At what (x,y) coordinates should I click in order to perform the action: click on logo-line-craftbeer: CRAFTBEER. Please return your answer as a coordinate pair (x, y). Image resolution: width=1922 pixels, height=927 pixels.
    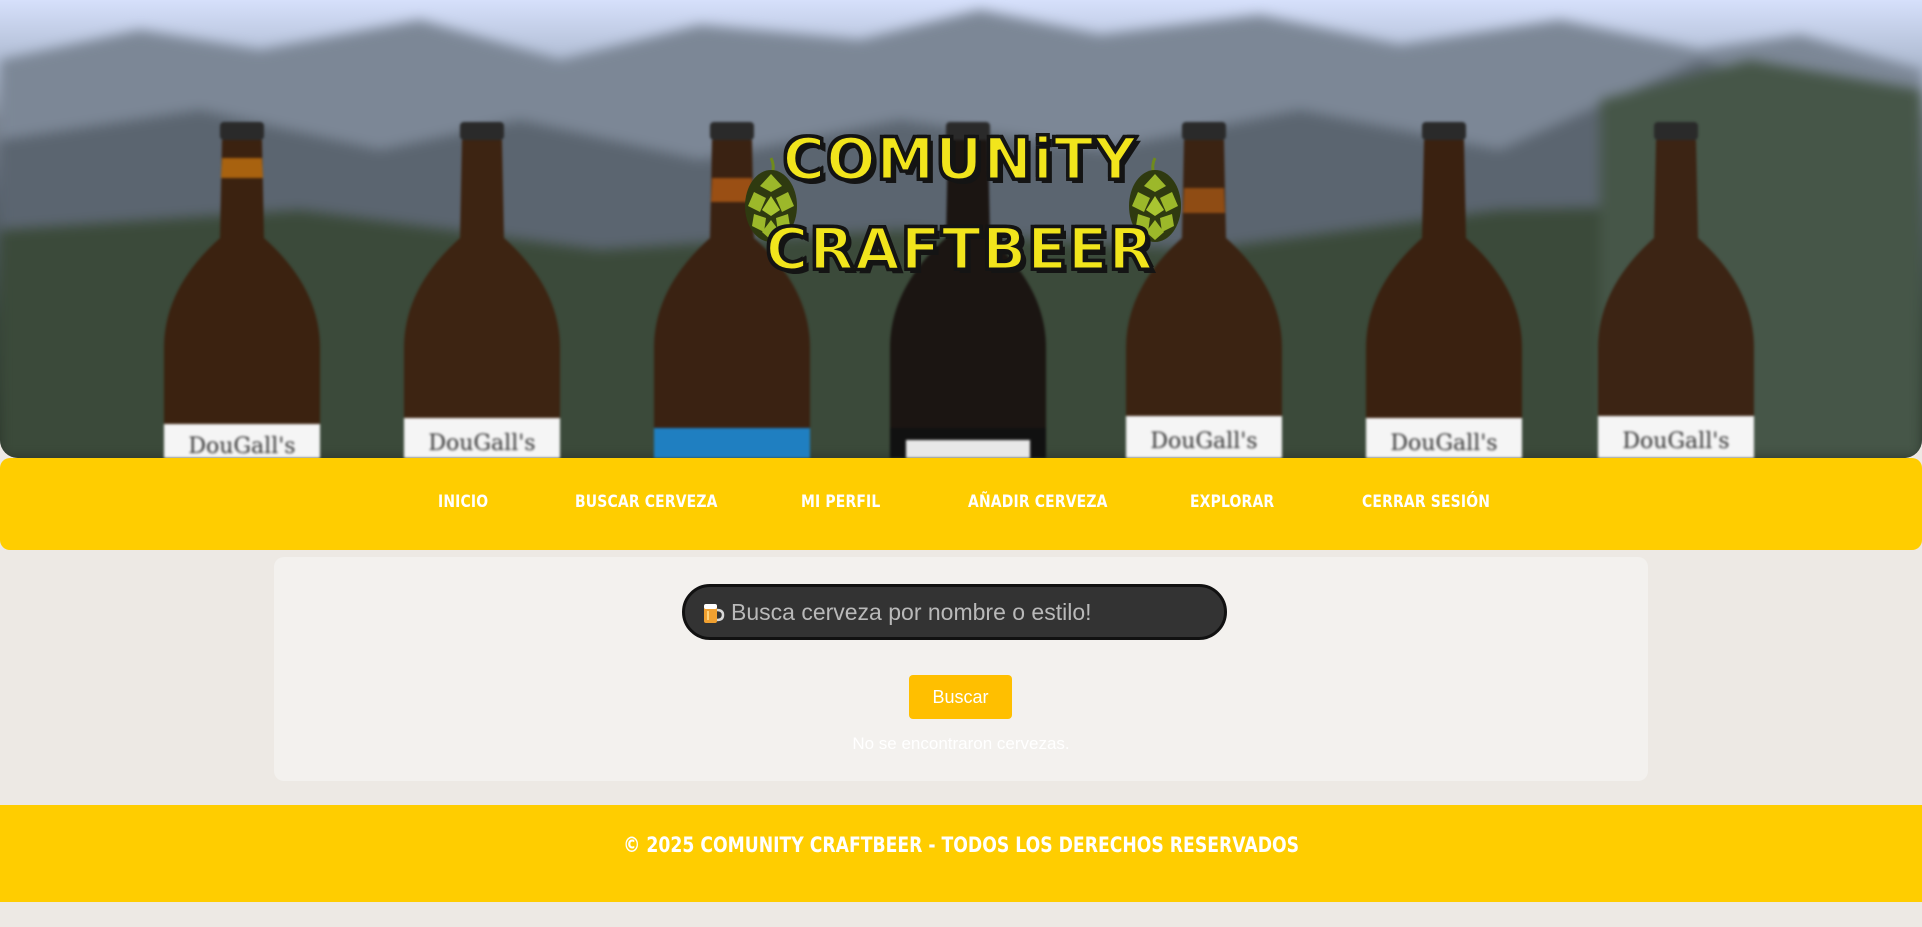
    Looking at the image, I should click on (959, 249).